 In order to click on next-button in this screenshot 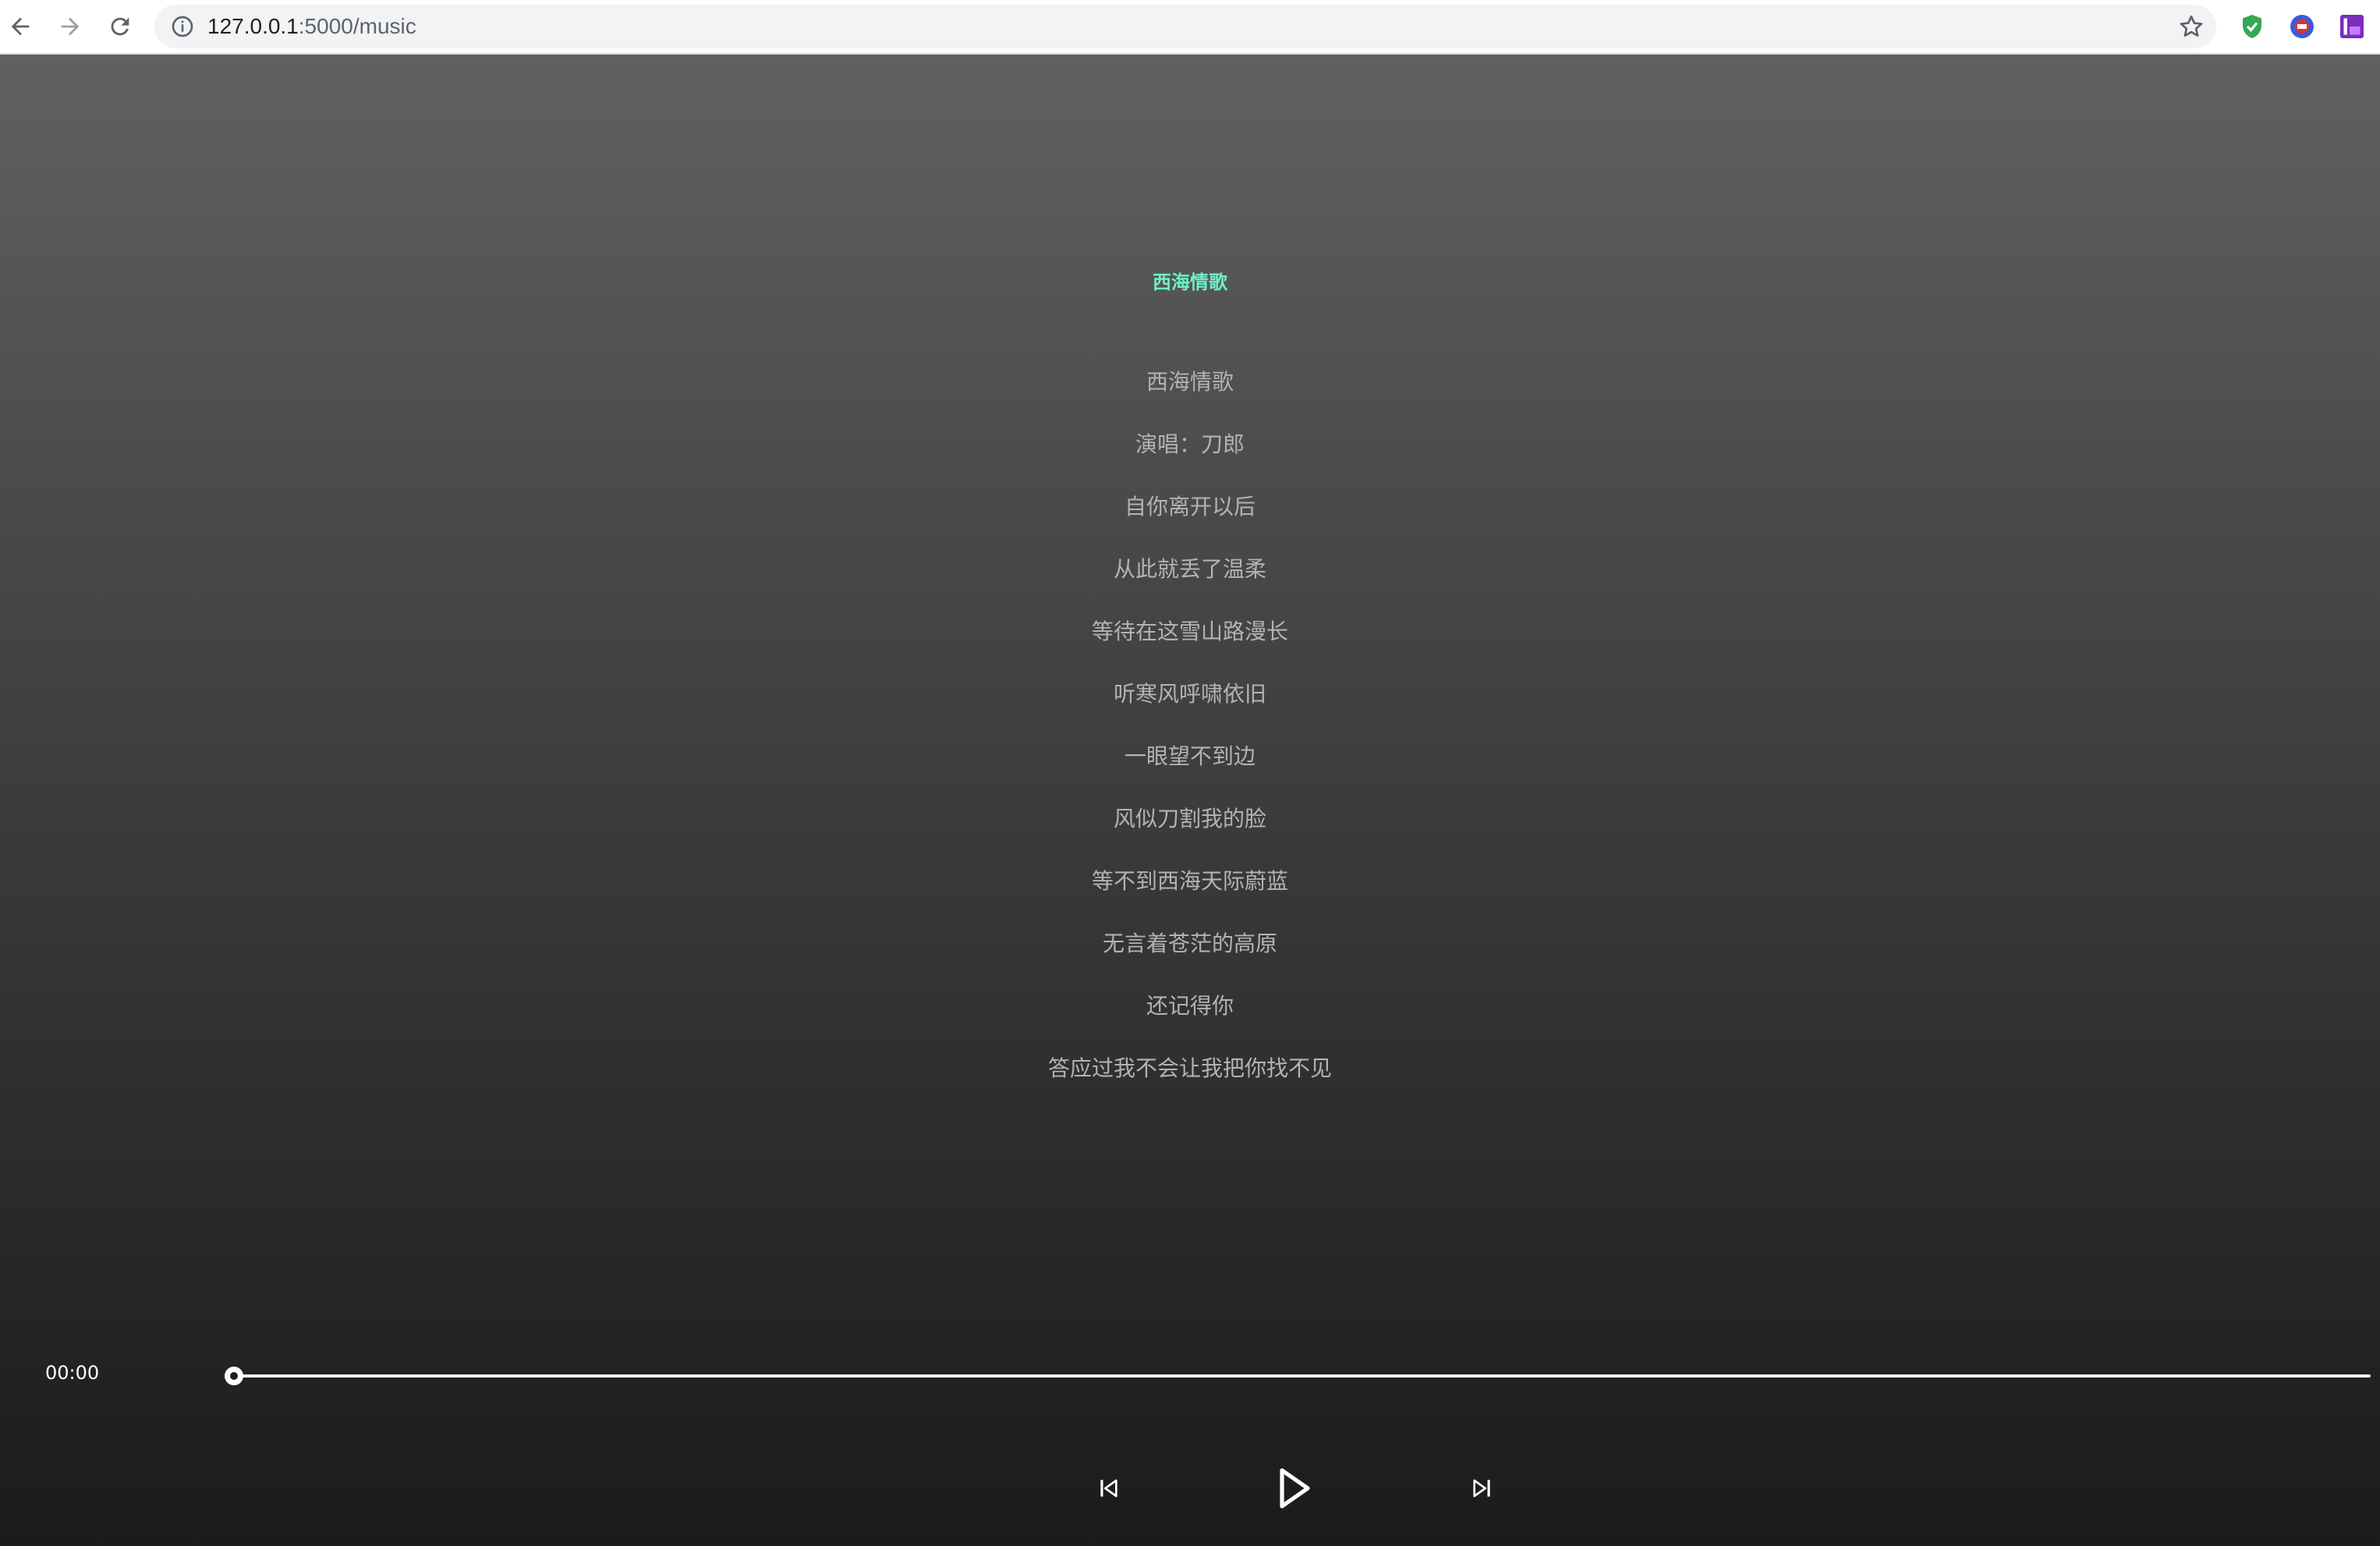, I will do `click(1482, 1488)`.